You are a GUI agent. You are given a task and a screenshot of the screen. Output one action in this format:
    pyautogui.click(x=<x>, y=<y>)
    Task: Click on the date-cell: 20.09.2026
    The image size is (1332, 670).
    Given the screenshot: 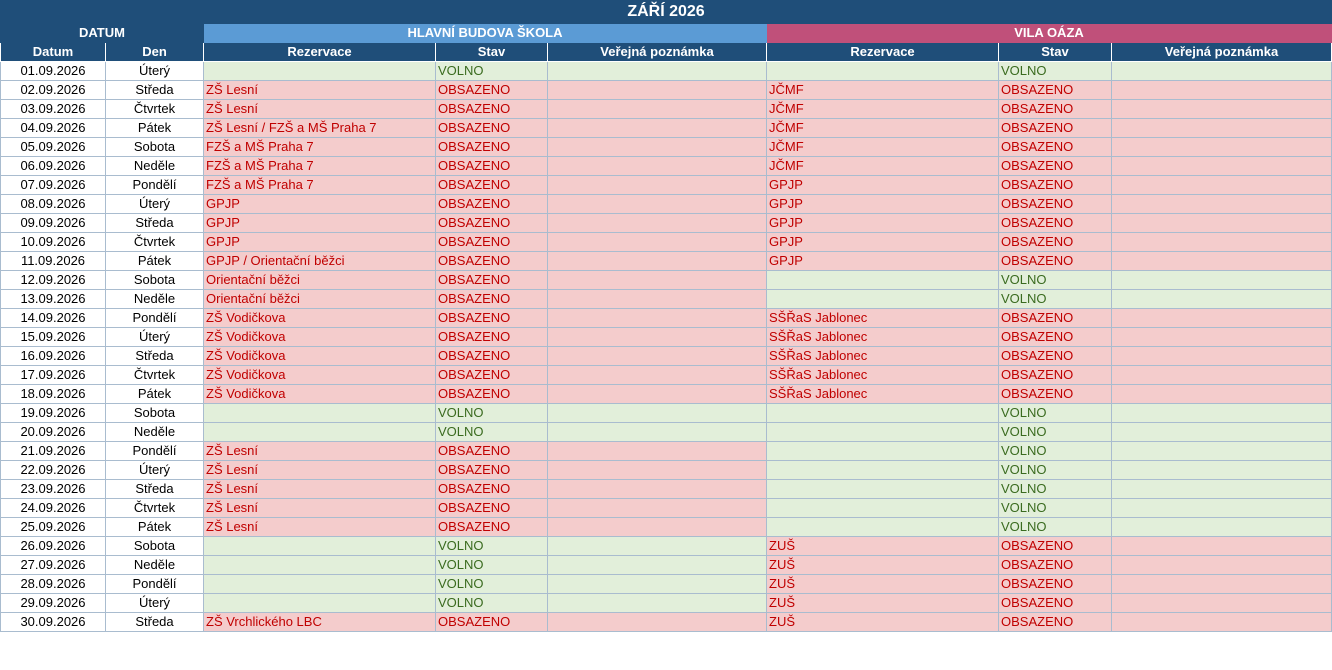 What is the action you would take?
    pyautogui.click(x=53, y=432)
    